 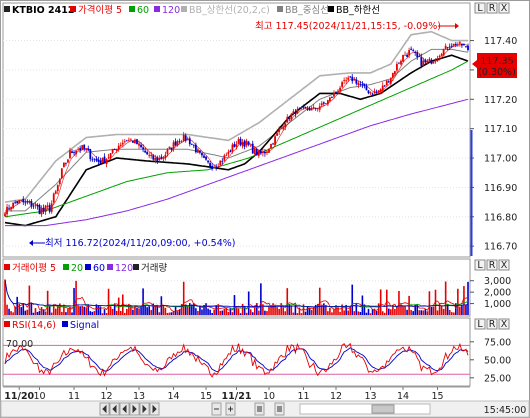 What do you see at coordinates (99, 268) in the screenshot?
I see `legend-vol-ma60: 60` at bounding box center [99, 268].